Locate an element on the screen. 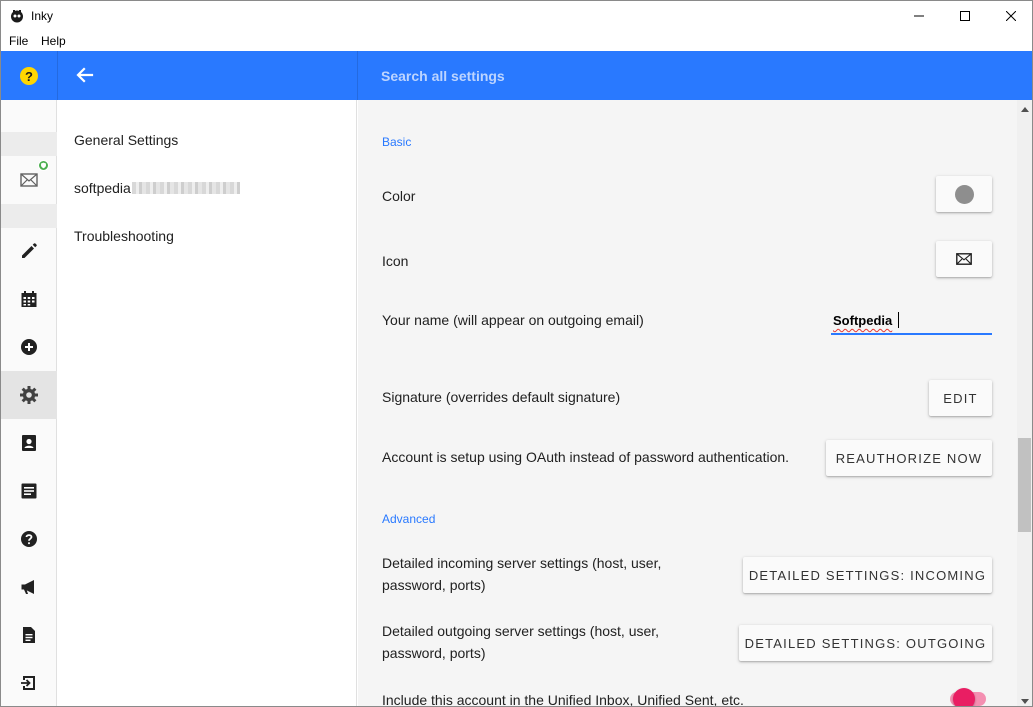 Image resolution: width=1033 pixels, height=707 pixels. plus-circle-icon is located at coordinates (29, 347).